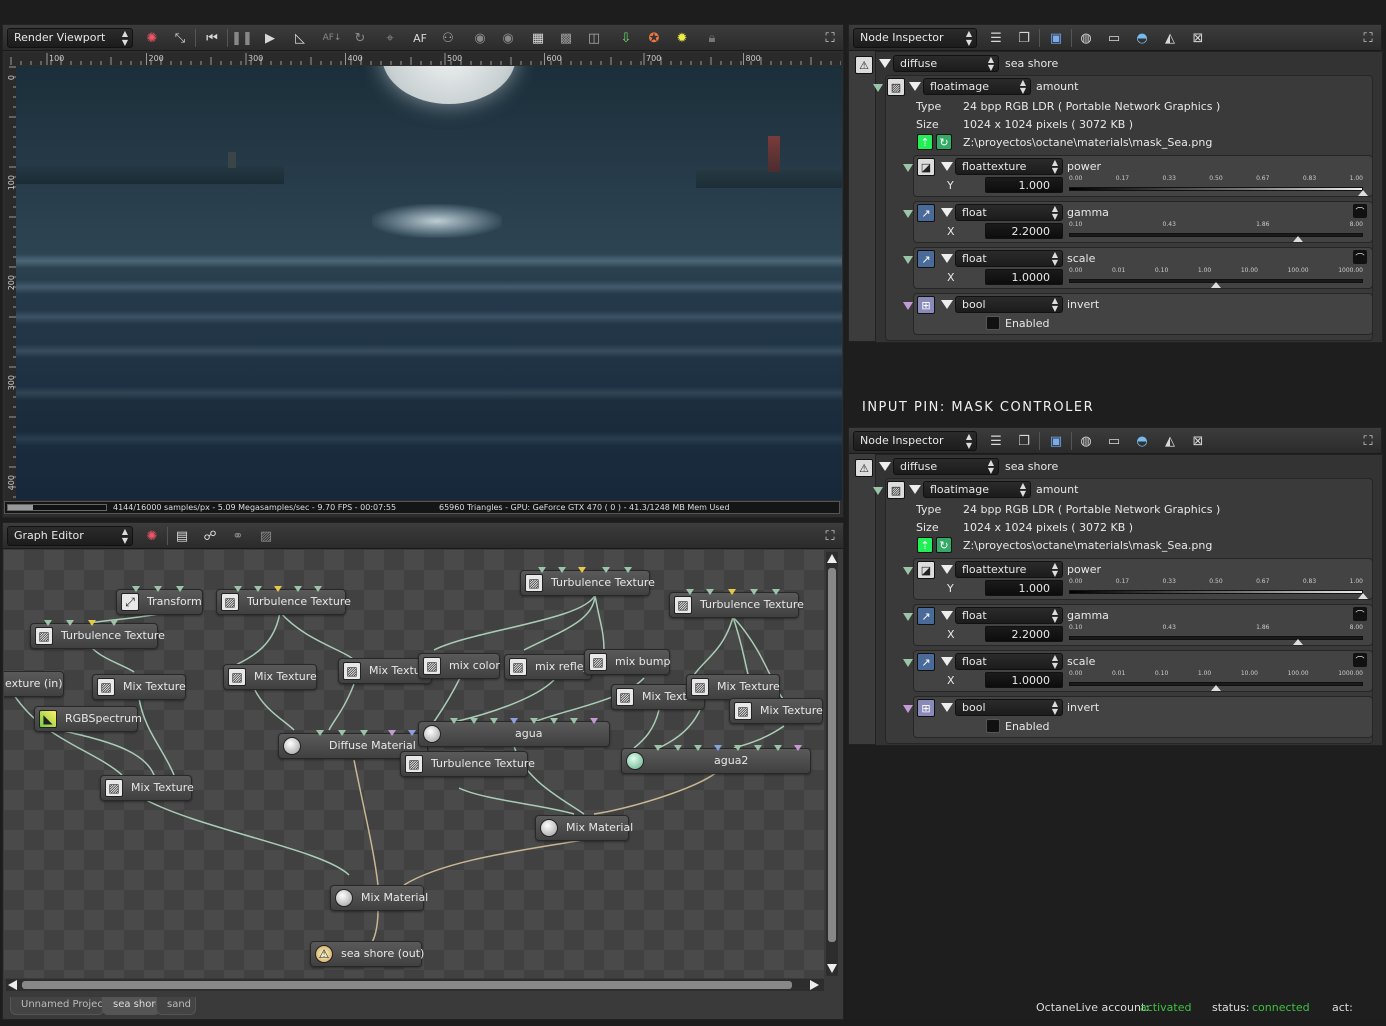  Describe the element at coordinates (716, 761) in the screenshot. I see `agua2-node: agua2` at that location.